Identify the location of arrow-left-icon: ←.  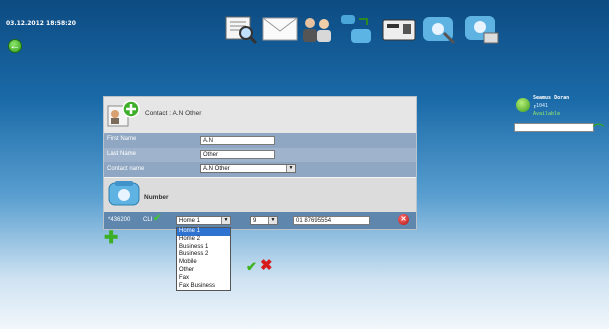
(15, 46).